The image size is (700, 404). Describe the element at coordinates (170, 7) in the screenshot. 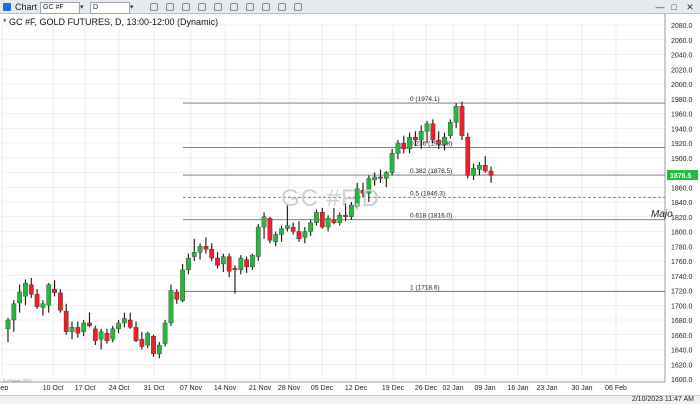

I see `zoom-icon` at that location.